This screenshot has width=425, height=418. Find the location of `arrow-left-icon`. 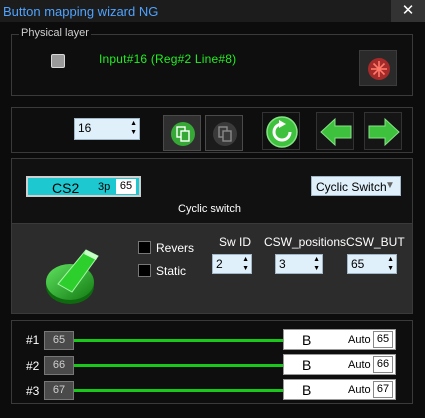

arrow-left-icon is located at coordinates (336, 132).